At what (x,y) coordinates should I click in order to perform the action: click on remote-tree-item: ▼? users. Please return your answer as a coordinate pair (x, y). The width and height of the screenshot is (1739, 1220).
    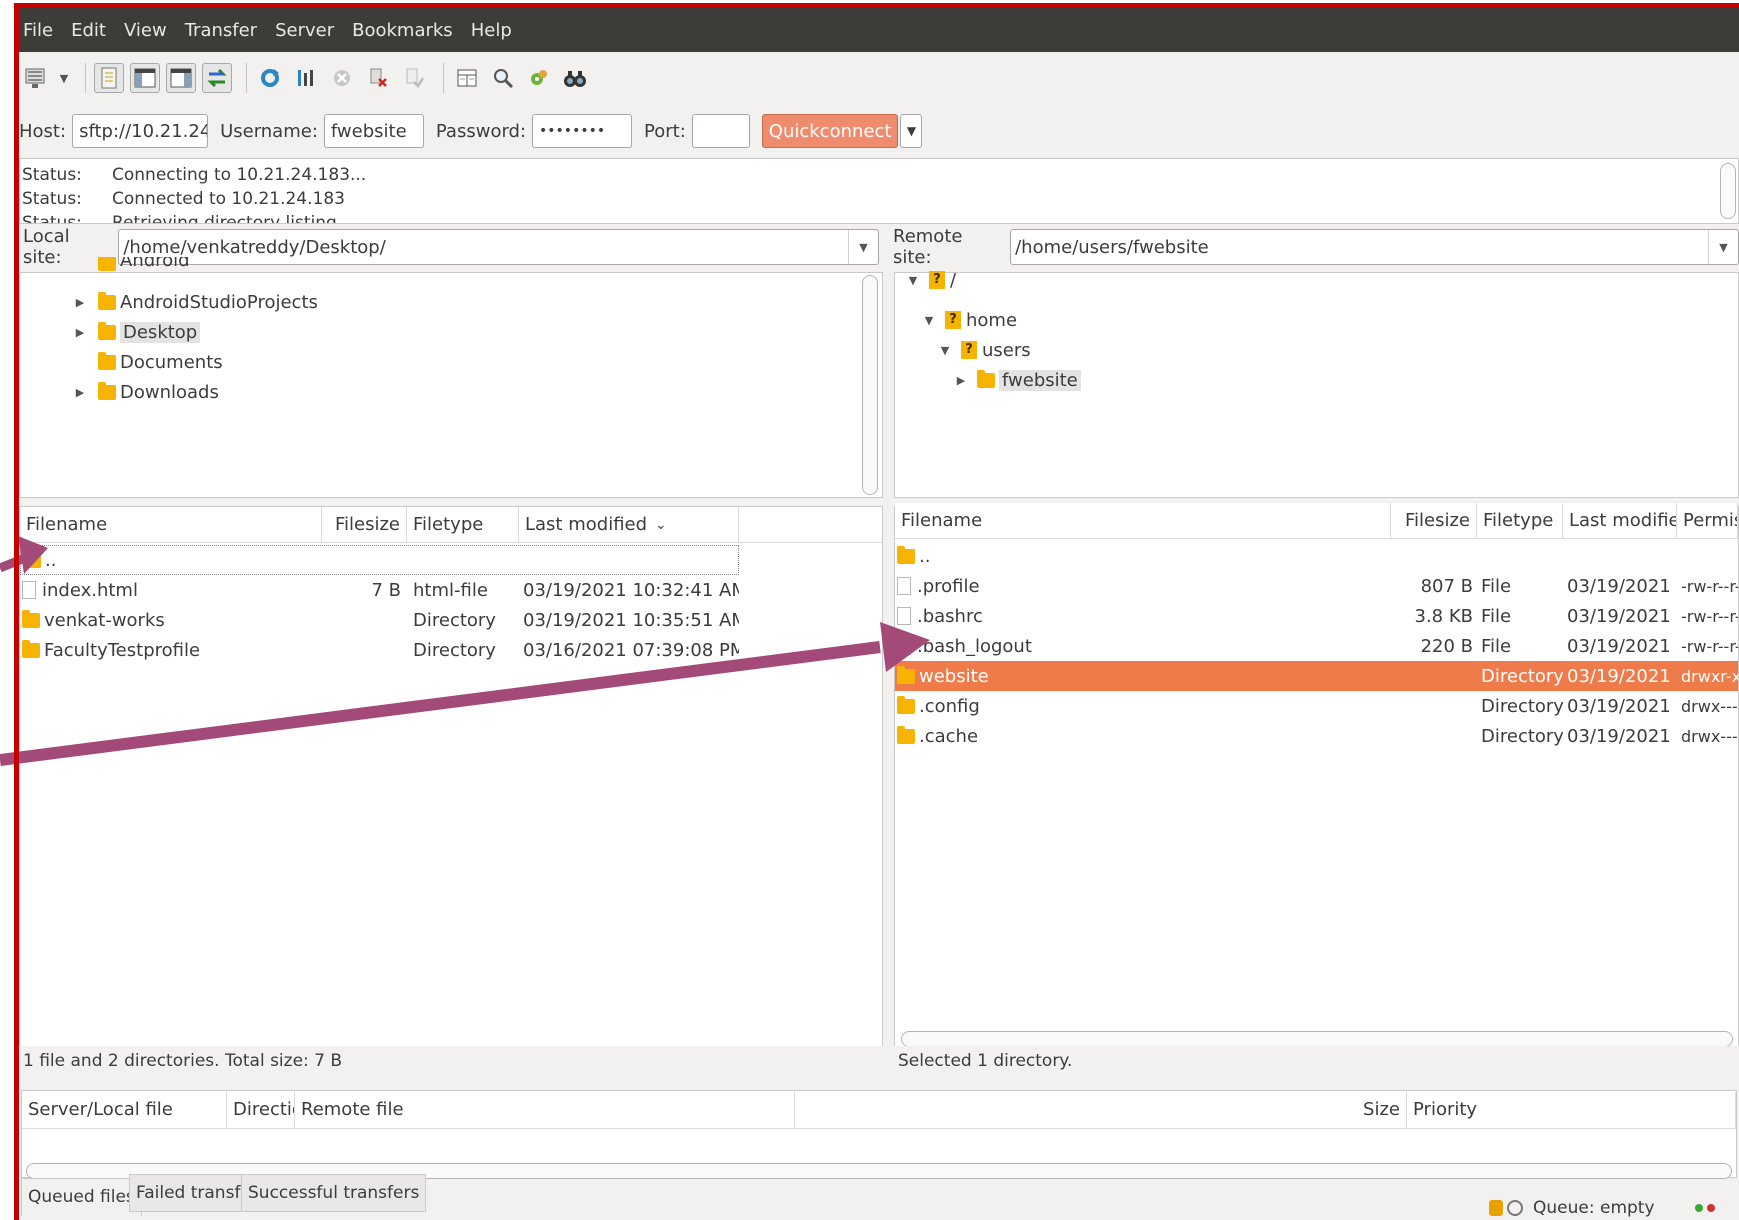
    Looking at the image, I should click on (984, 350).